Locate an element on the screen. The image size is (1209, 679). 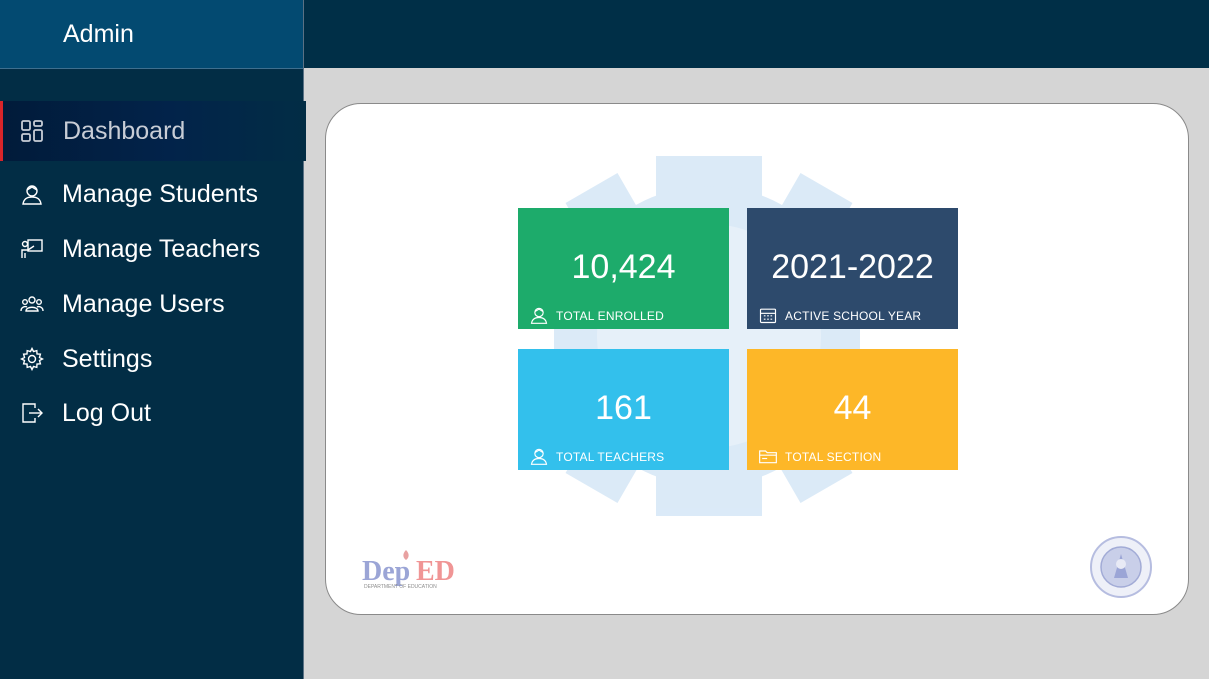
stat-value: 10,424 is located at coordinates (623, 267).